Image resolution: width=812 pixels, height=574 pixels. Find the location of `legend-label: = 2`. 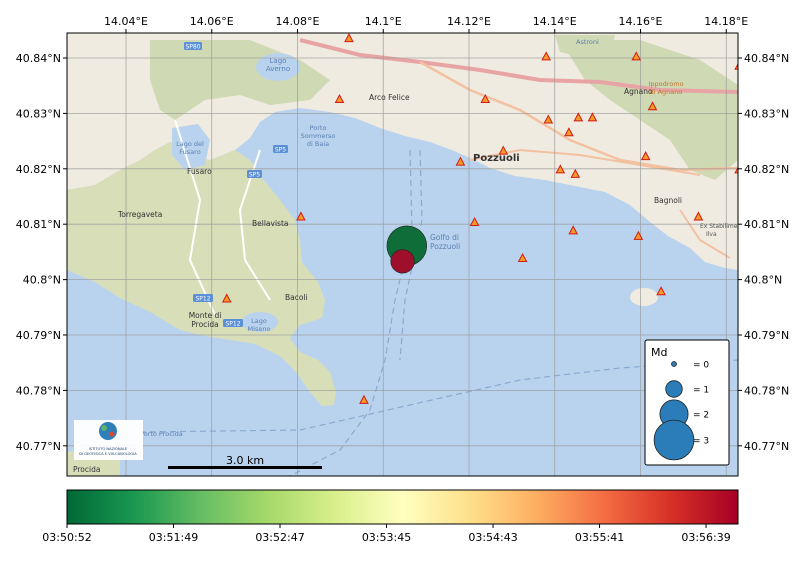

legend-label: = 2 is located at coordinates (701, 416).